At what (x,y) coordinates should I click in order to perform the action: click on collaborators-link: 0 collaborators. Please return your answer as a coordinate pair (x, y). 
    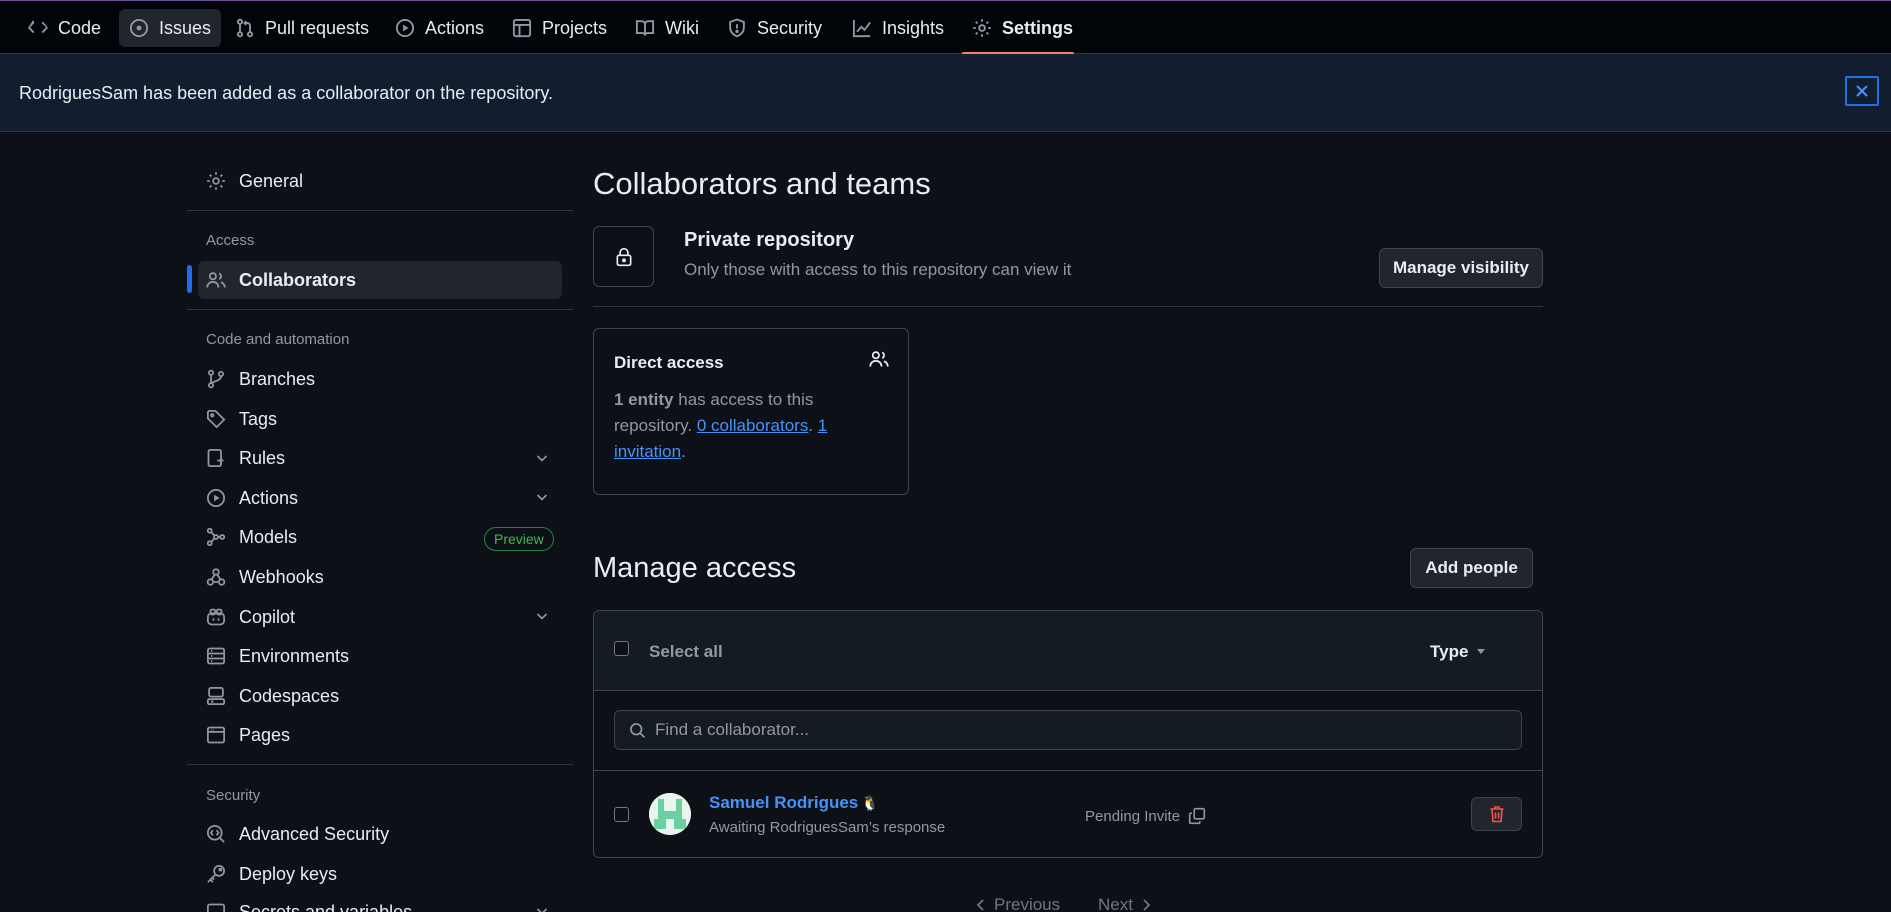
    Looking at the image, I should click on (753, 425).